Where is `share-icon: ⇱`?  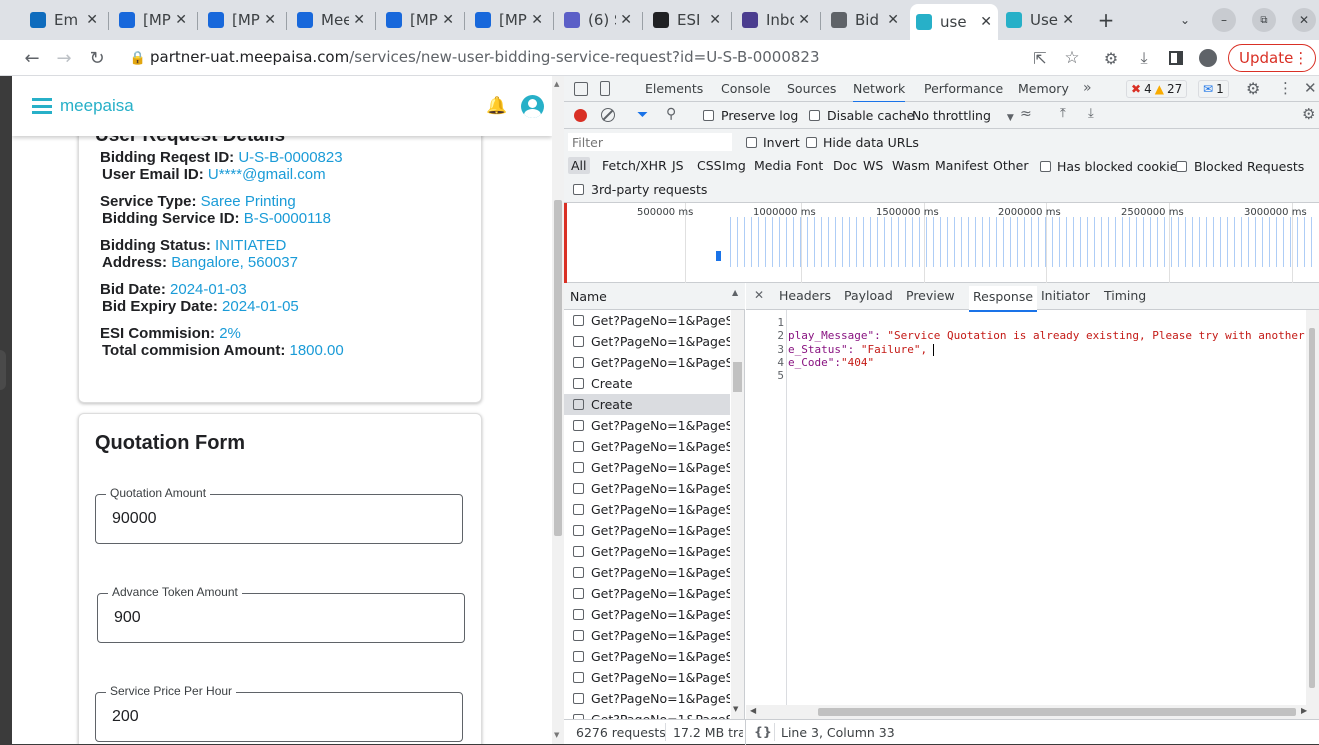 share-icon: ⇱ is located at coordinates (1040, 58).